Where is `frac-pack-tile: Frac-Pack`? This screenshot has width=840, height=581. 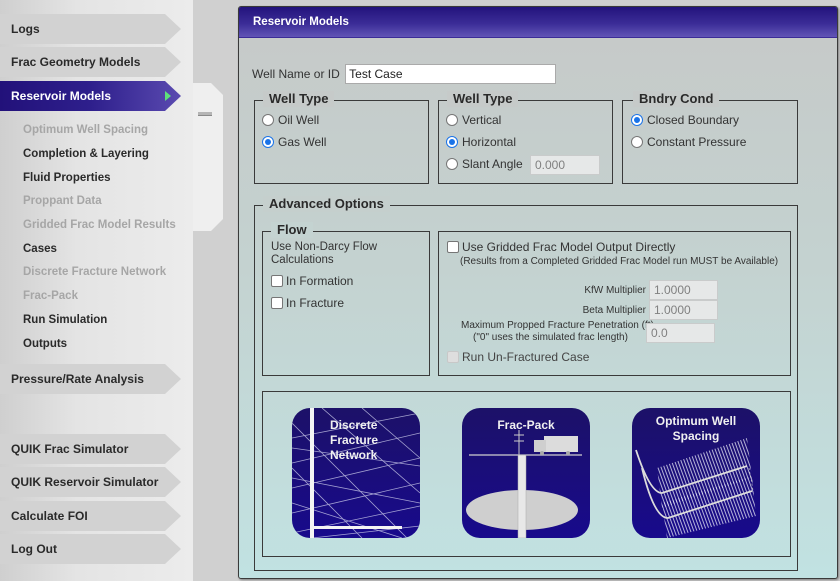 frac-pack-tile: Frac-Pack is located at coordinates (526, 473).